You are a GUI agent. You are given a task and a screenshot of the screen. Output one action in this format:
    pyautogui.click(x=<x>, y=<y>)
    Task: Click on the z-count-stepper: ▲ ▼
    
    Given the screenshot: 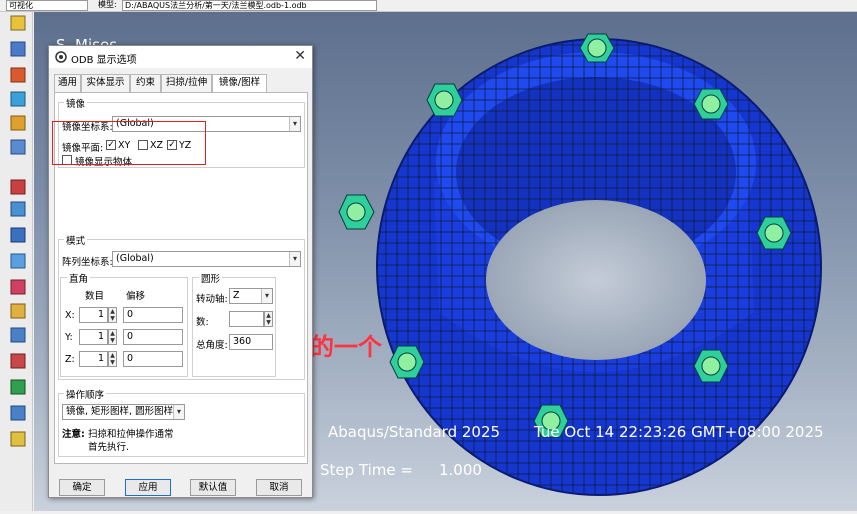 What is the action you would take?
    pyautogui.click(x=112, y=359)
    